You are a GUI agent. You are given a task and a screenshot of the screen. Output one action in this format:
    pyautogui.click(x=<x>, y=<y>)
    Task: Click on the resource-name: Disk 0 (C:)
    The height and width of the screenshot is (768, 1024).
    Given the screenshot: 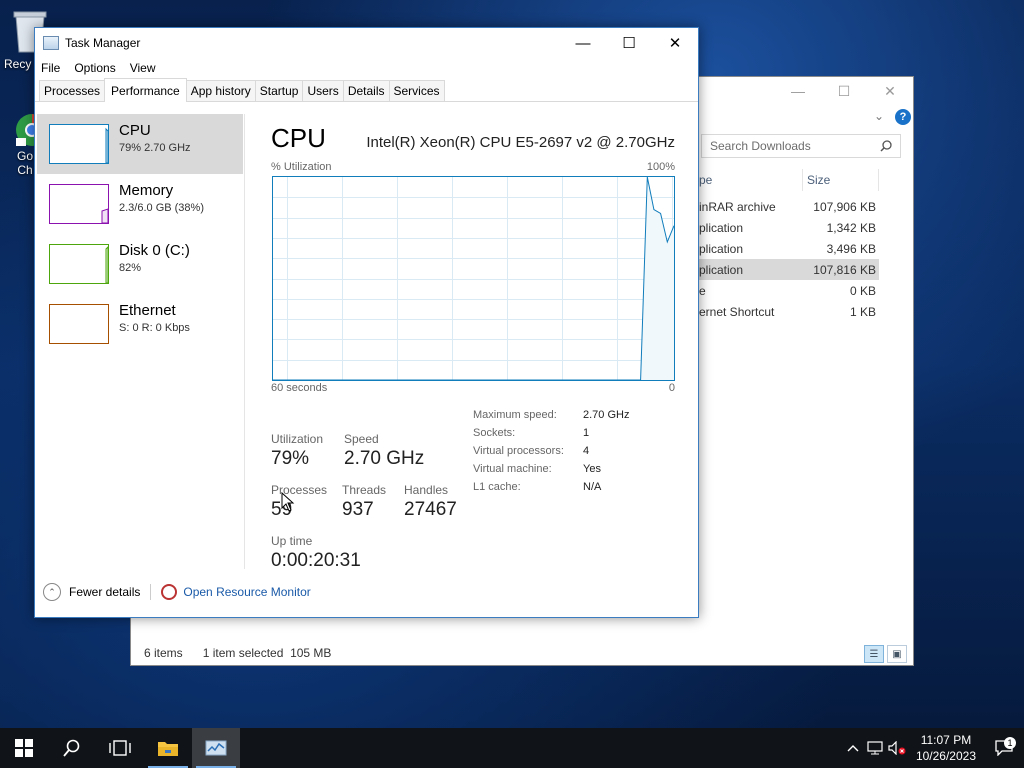 What is the action you would take?
    pyautogui.click(x=154, y=250)
    